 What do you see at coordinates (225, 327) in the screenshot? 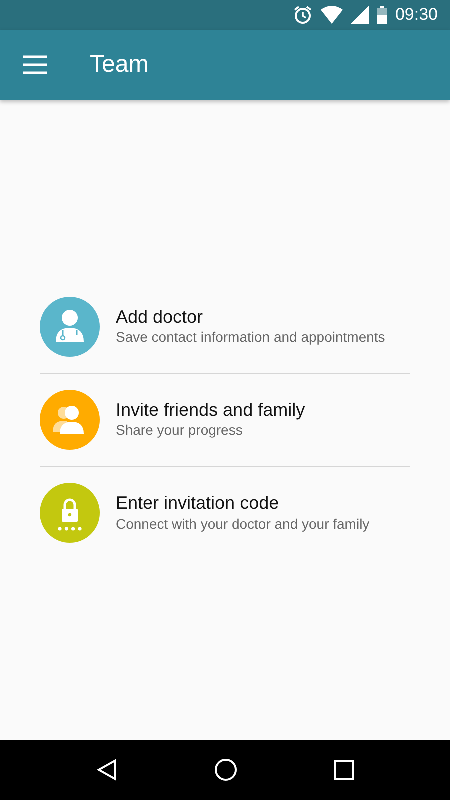
I see `list-item: Add doctor Save contact information and appointments` at bounding box center [225, 327].